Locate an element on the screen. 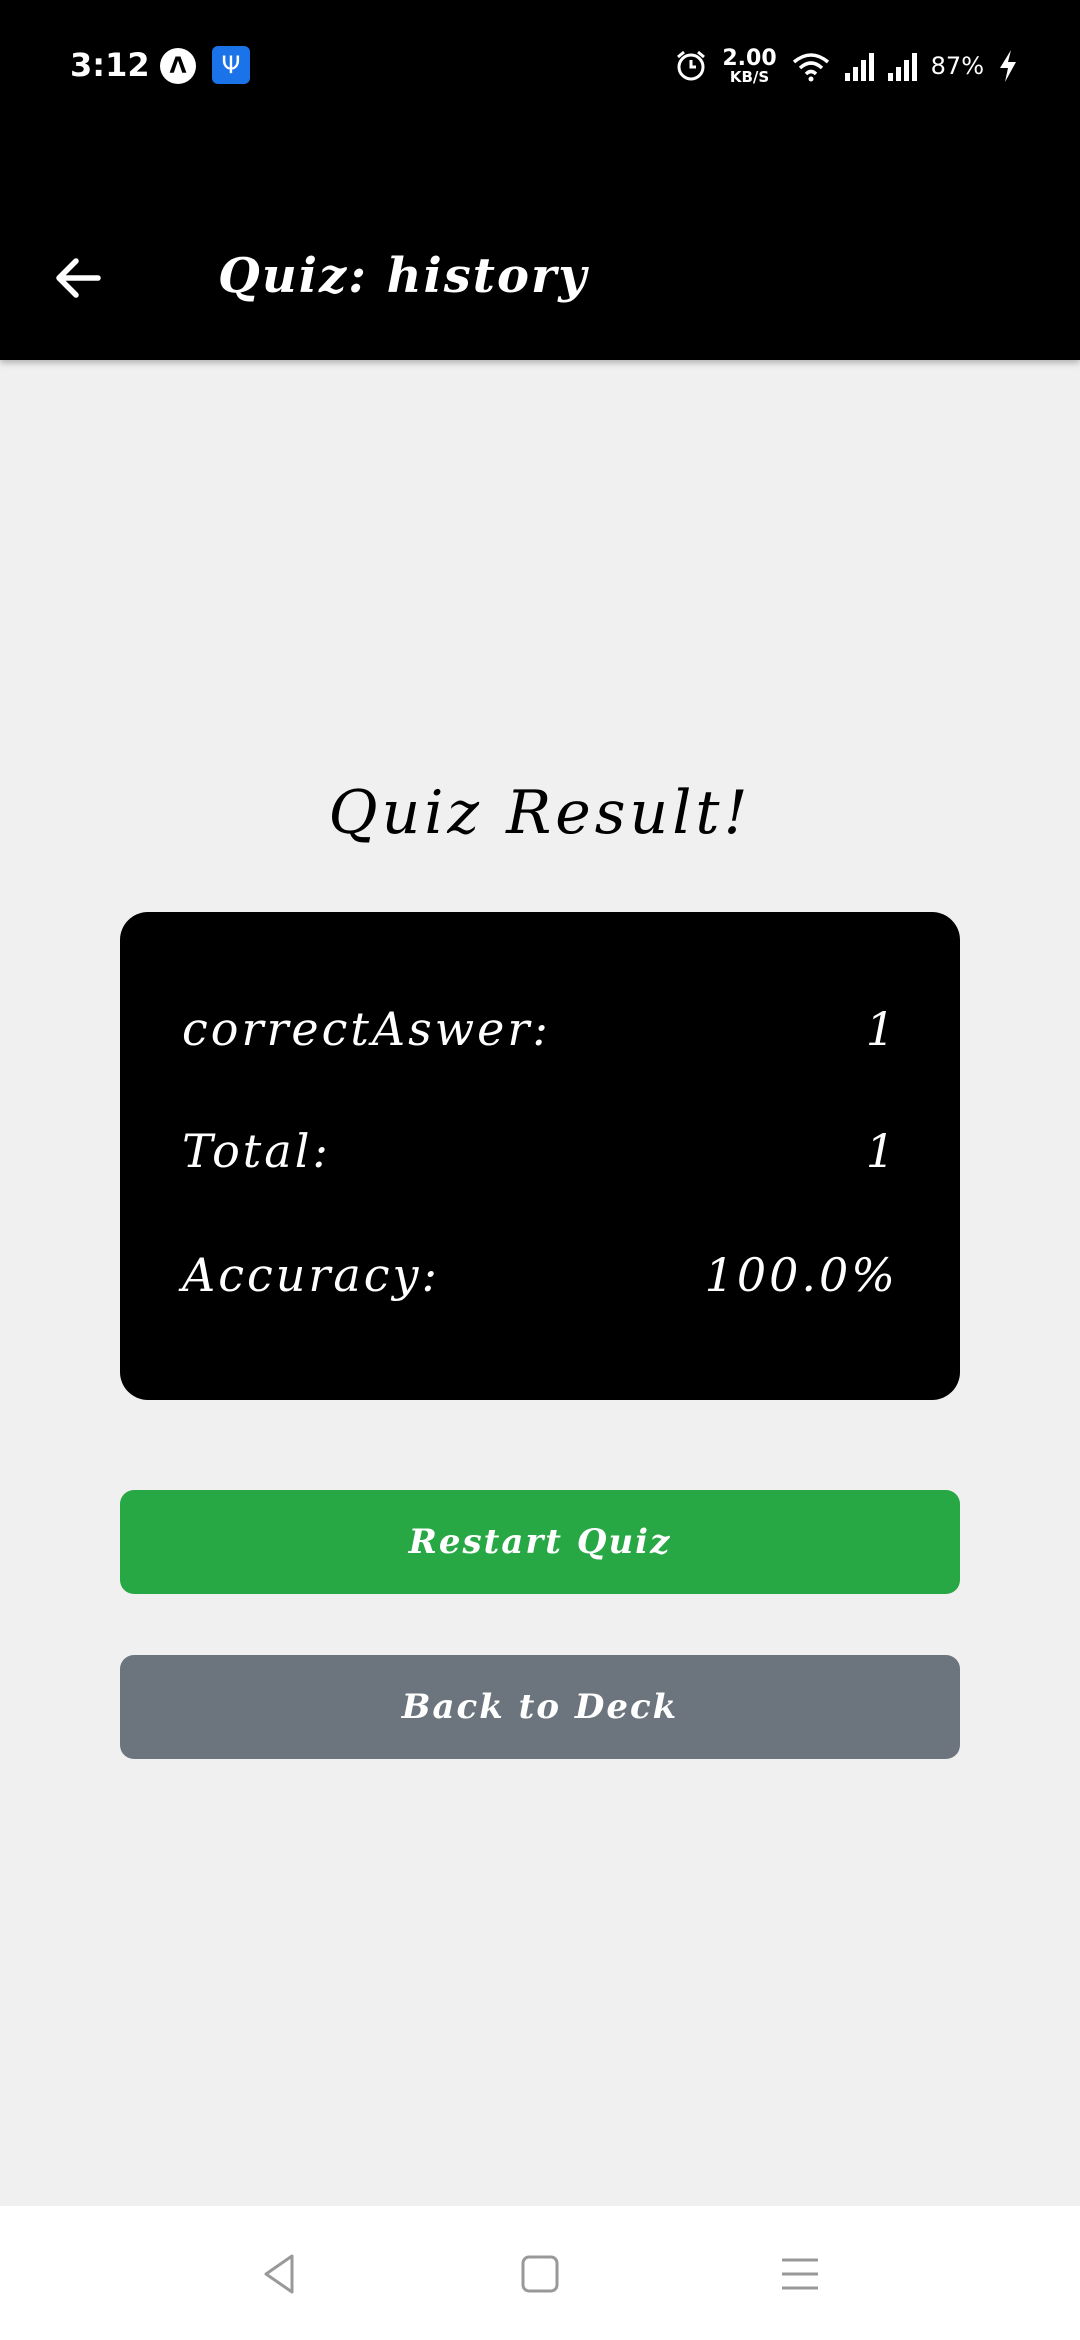 This screenshot has height=2340, width=1080. system-nav-bar is located at coordinates (540, 2273).